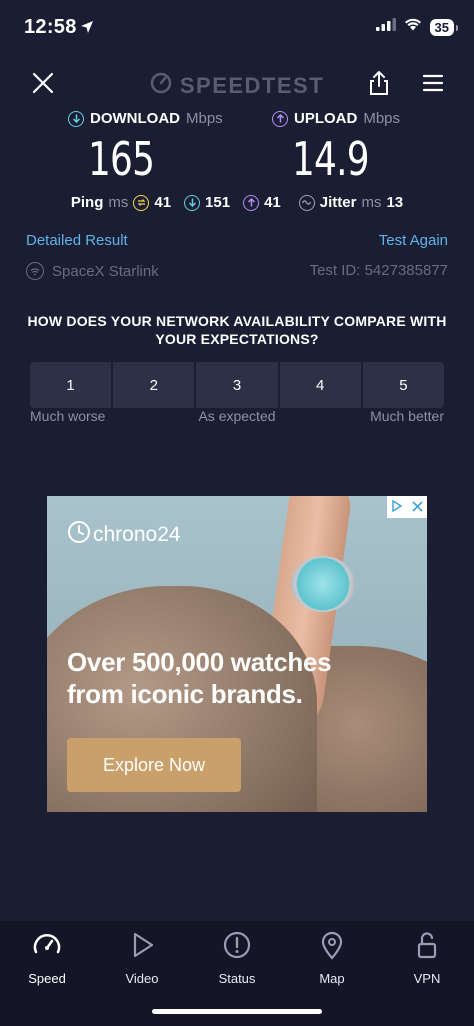  What do you see at coordinates (155, 385) in the screenshot?
I see `rating-option-2: 2` at bounding box center [155, 385].